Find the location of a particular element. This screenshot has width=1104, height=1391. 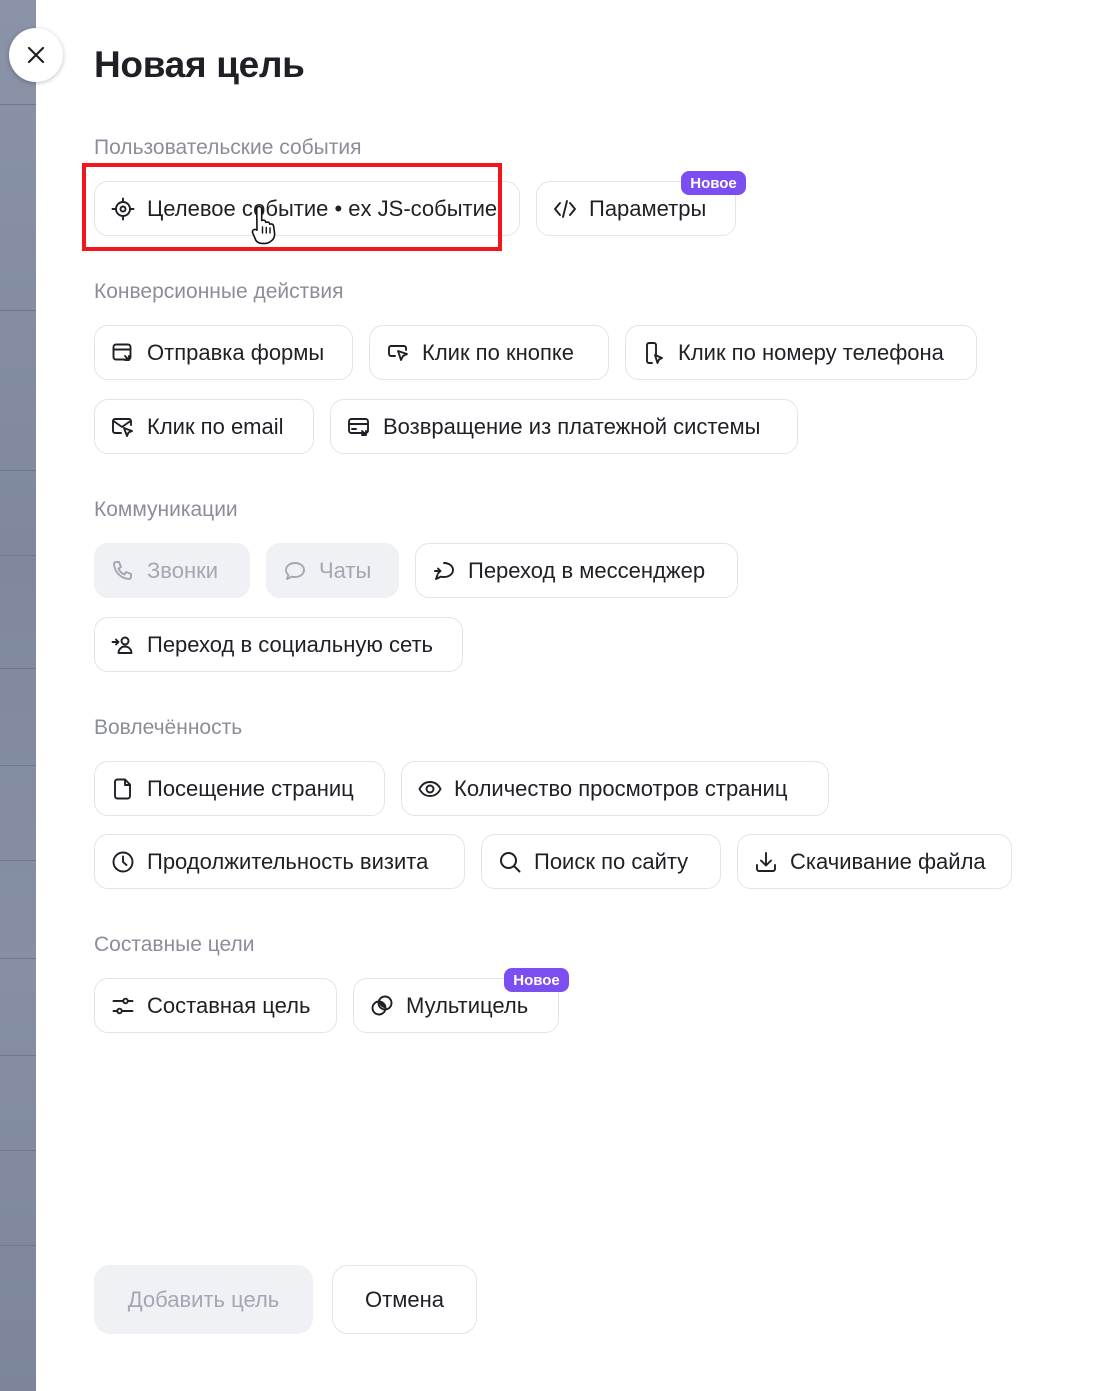

email-click-icon is located at coordinates (123, 427).